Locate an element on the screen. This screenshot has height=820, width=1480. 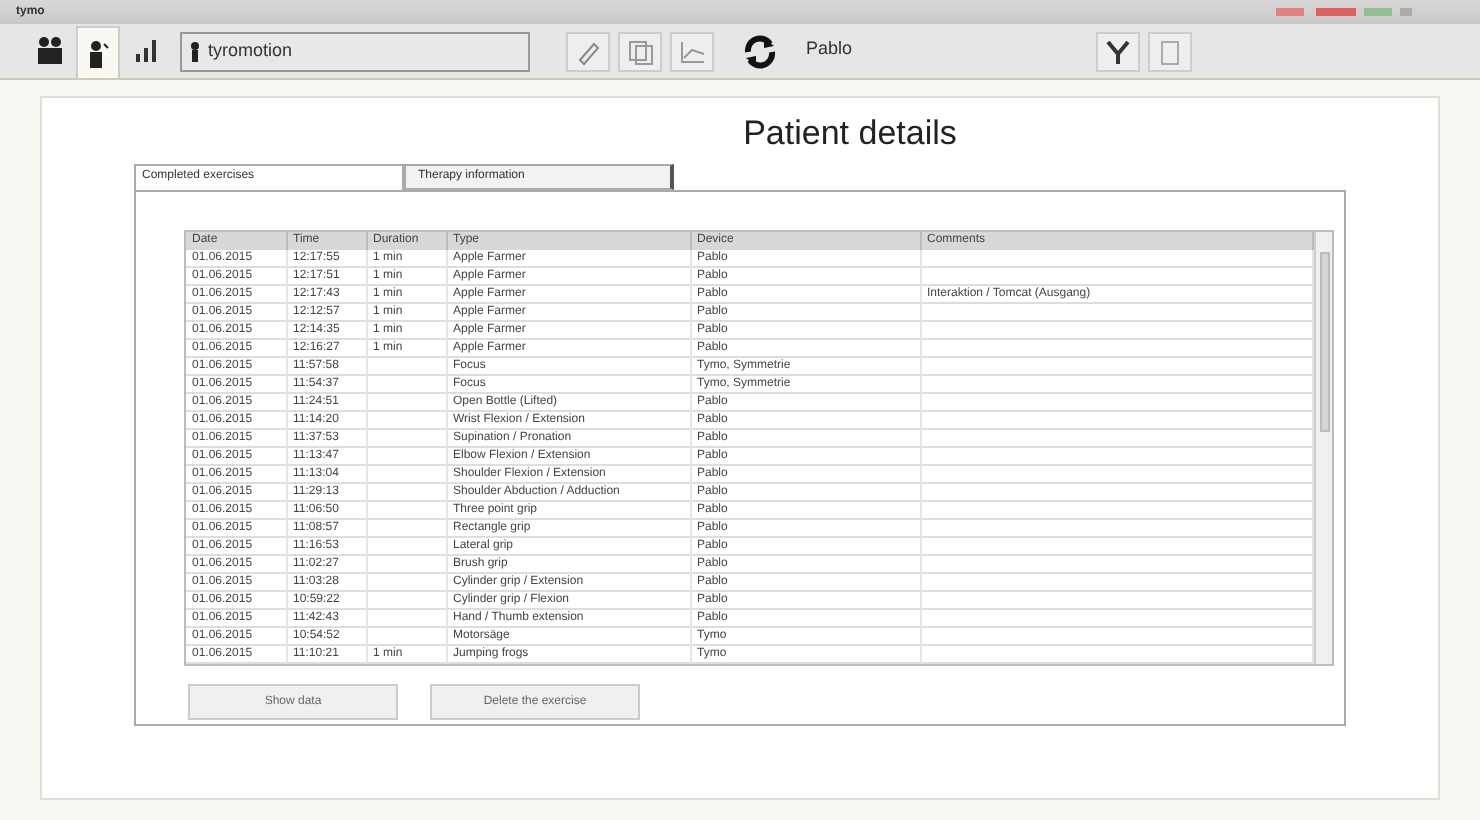
tools-icon is located at coordinates (1118, 52).